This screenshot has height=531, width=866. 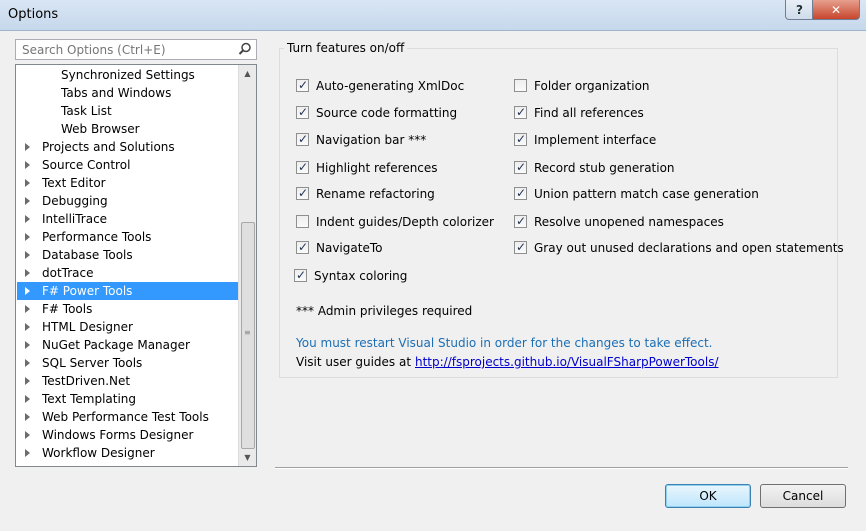 I want to click on tree-item: HTML Designer, so click(x=127, y=327).